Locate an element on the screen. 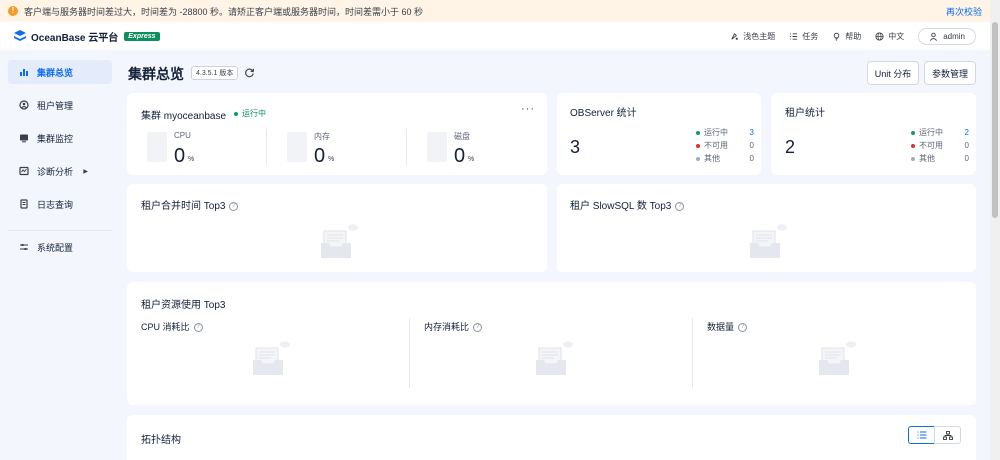  topology-title: 拓扑结构 is located at coordinates (161, 440).